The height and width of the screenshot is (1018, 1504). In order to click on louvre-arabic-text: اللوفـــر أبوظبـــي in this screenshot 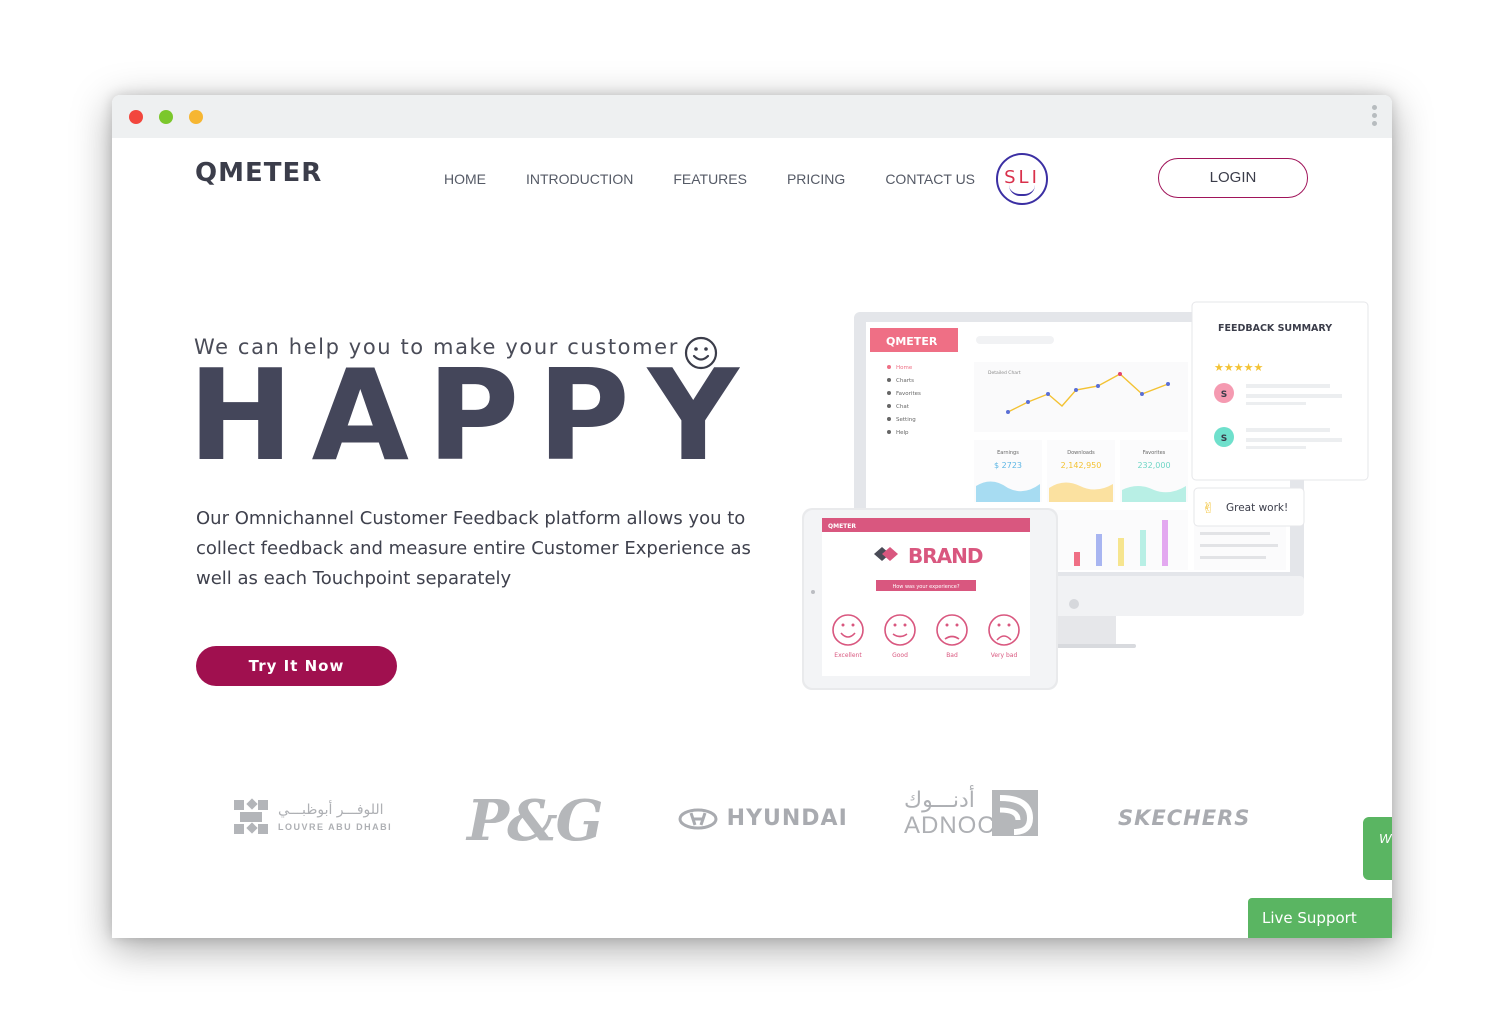, I will do `click(331, 810)`.